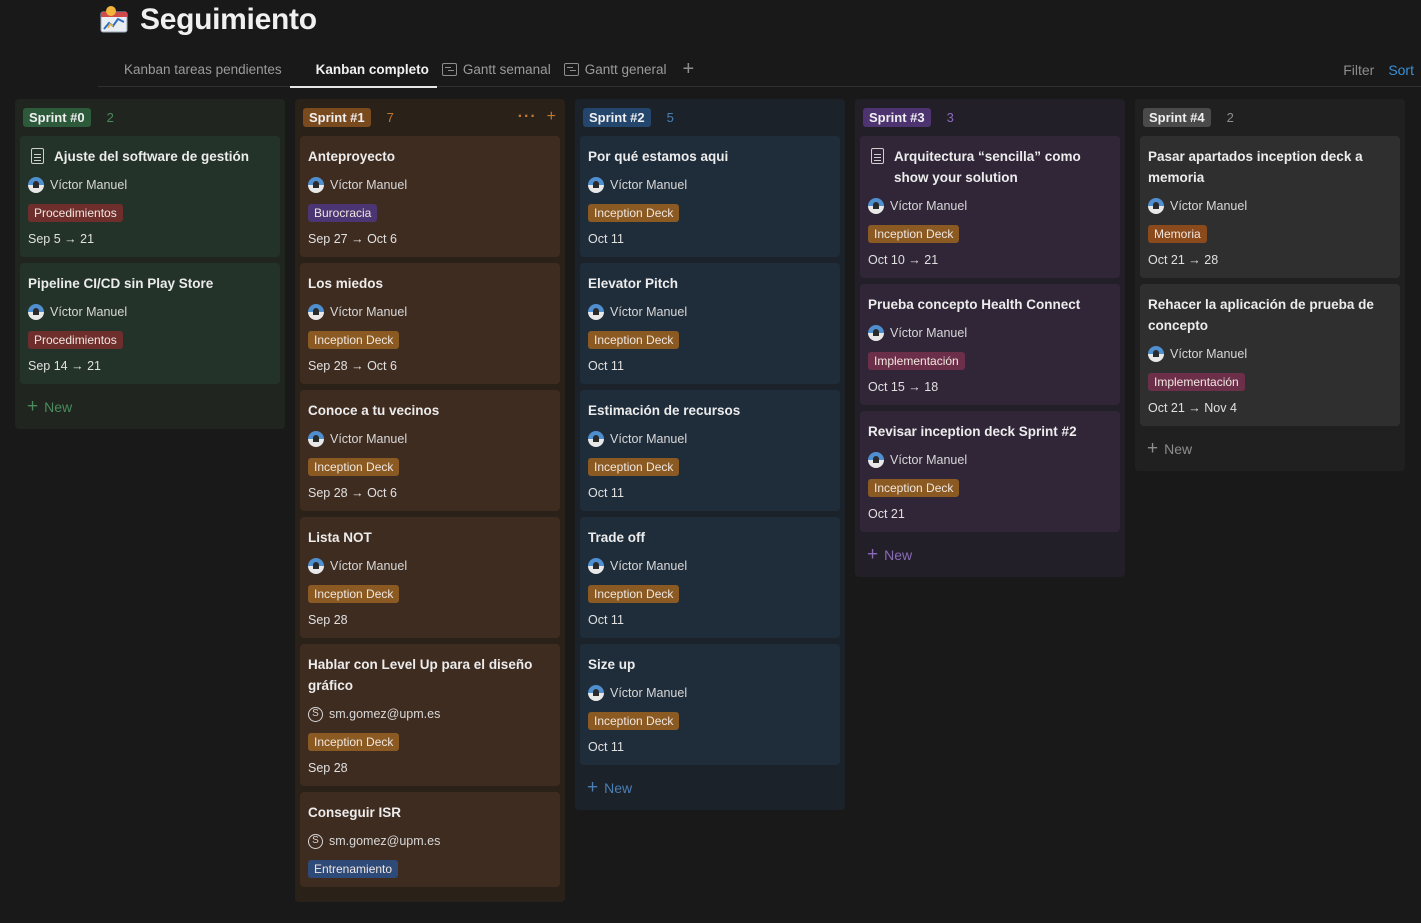  I want to click on card-title-text: Anteproyecto, so click(352, 156).